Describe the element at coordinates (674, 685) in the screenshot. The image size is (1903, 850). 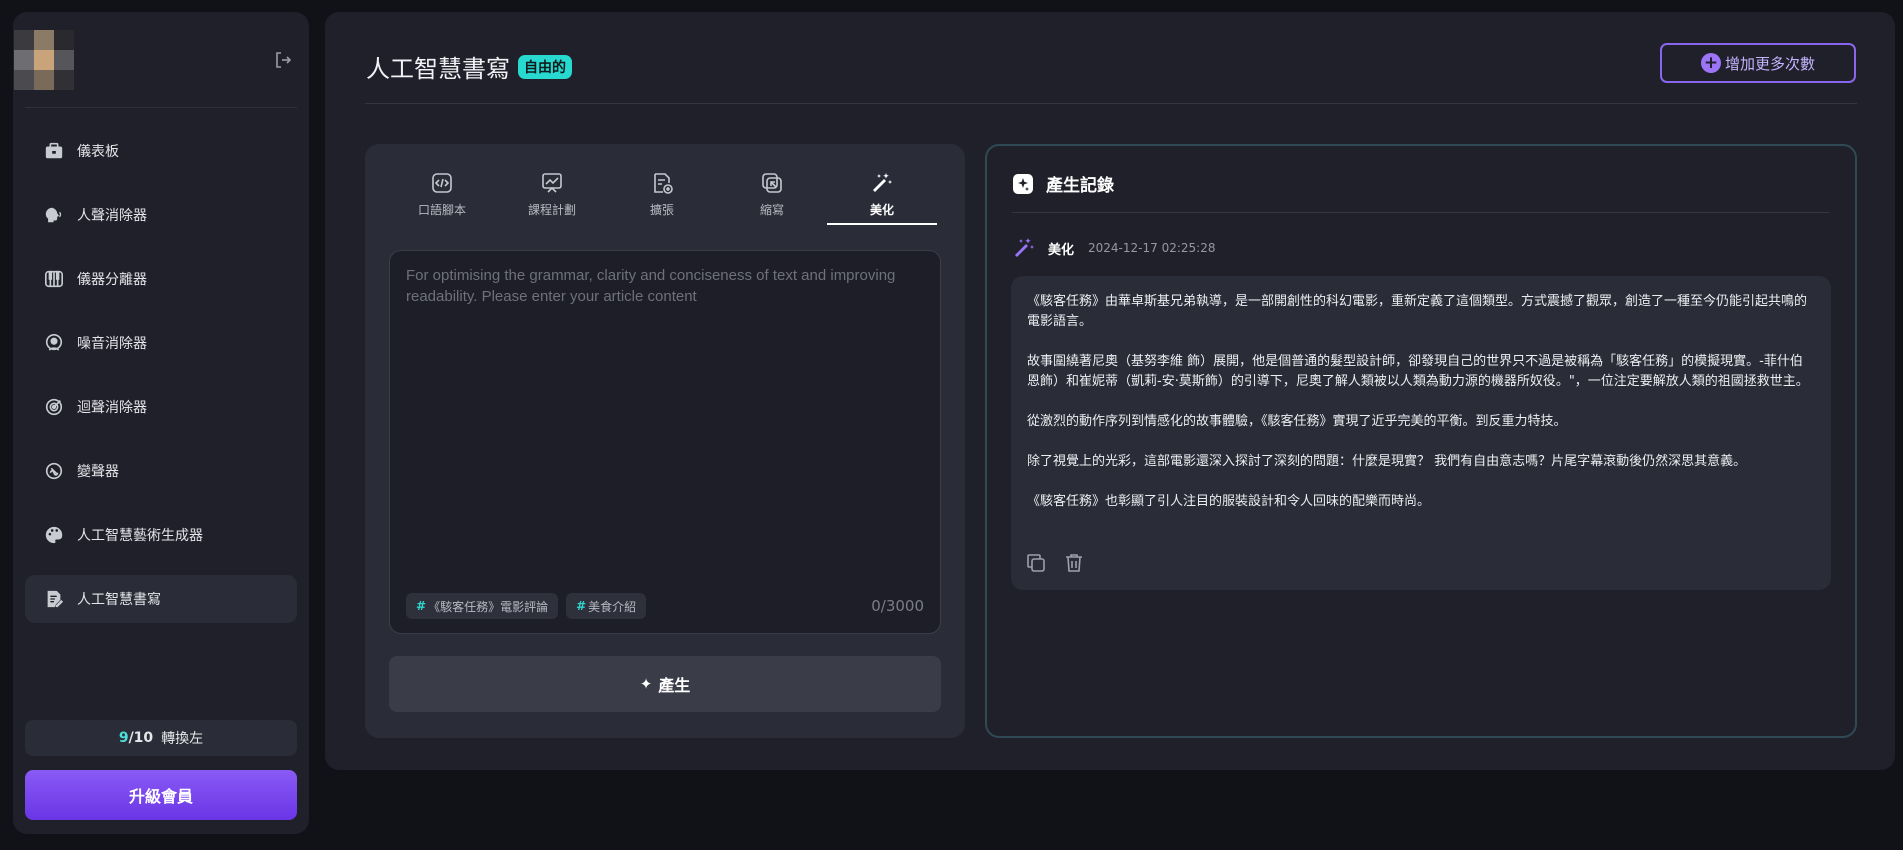
I see `generate-label: 產生` at that location.